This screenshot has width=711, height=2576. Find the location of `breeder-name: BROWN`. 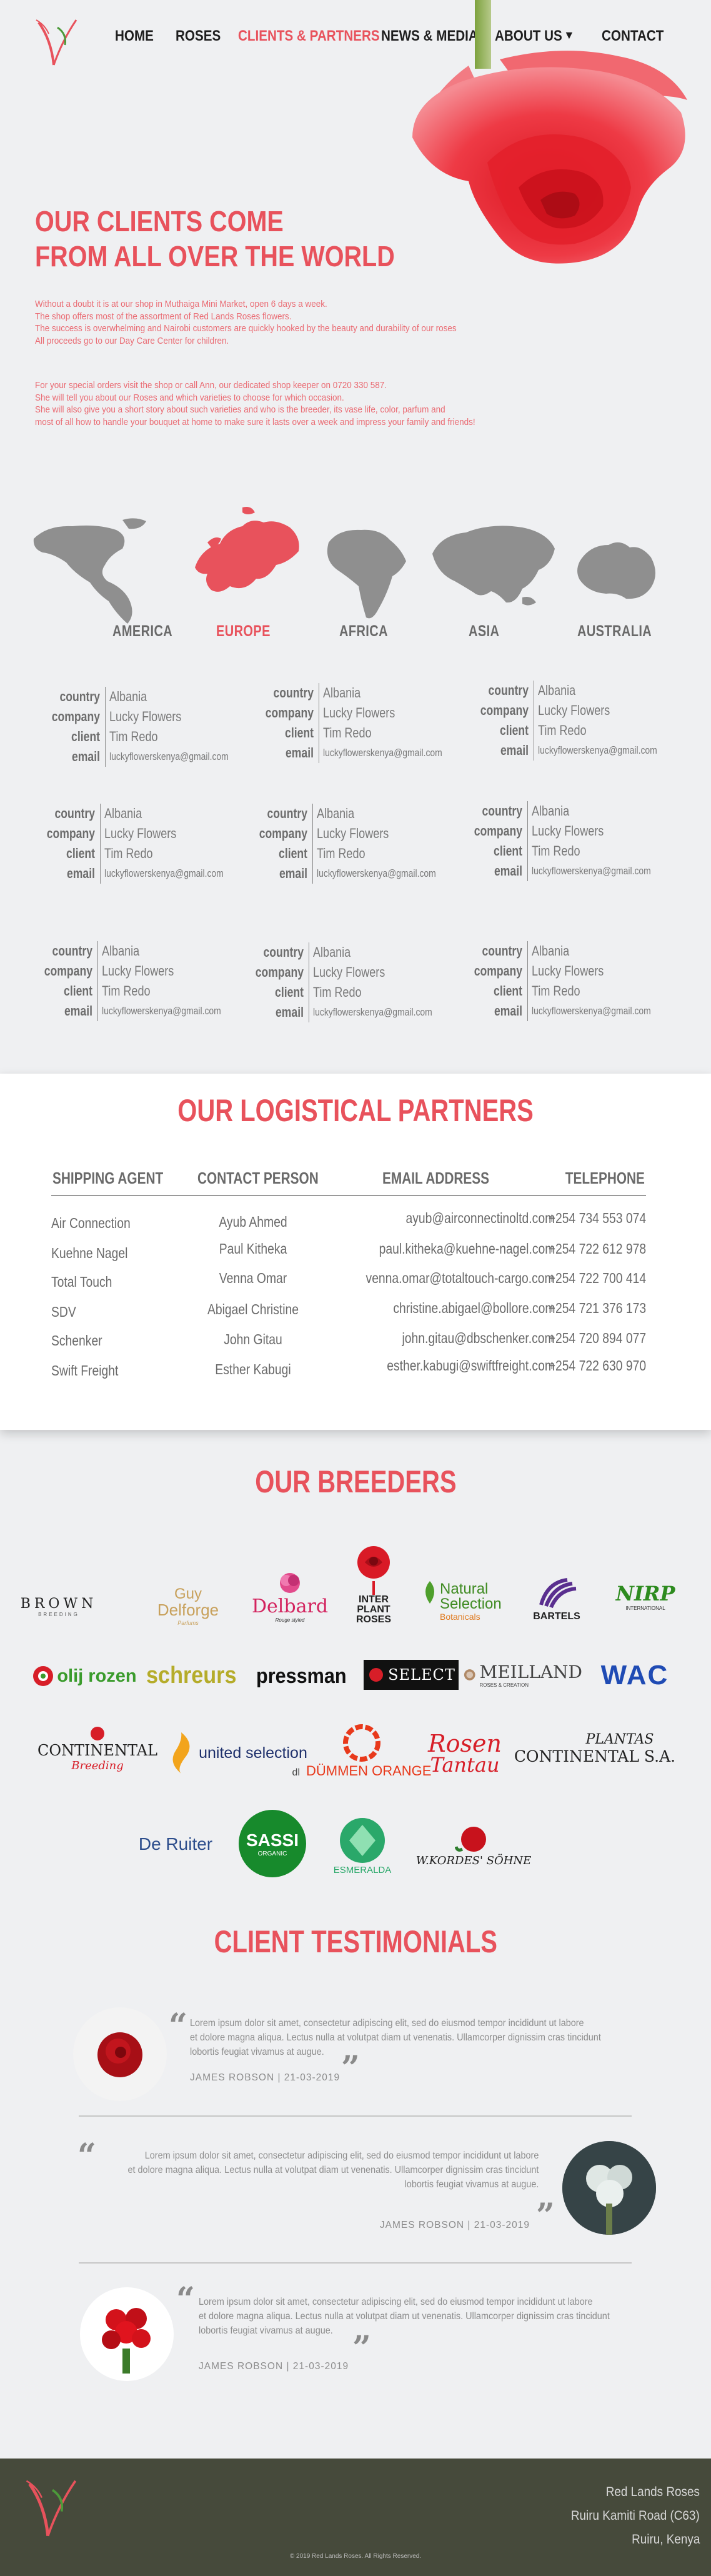

breeder-name: BROWN is located at coordinates (58, 1604).